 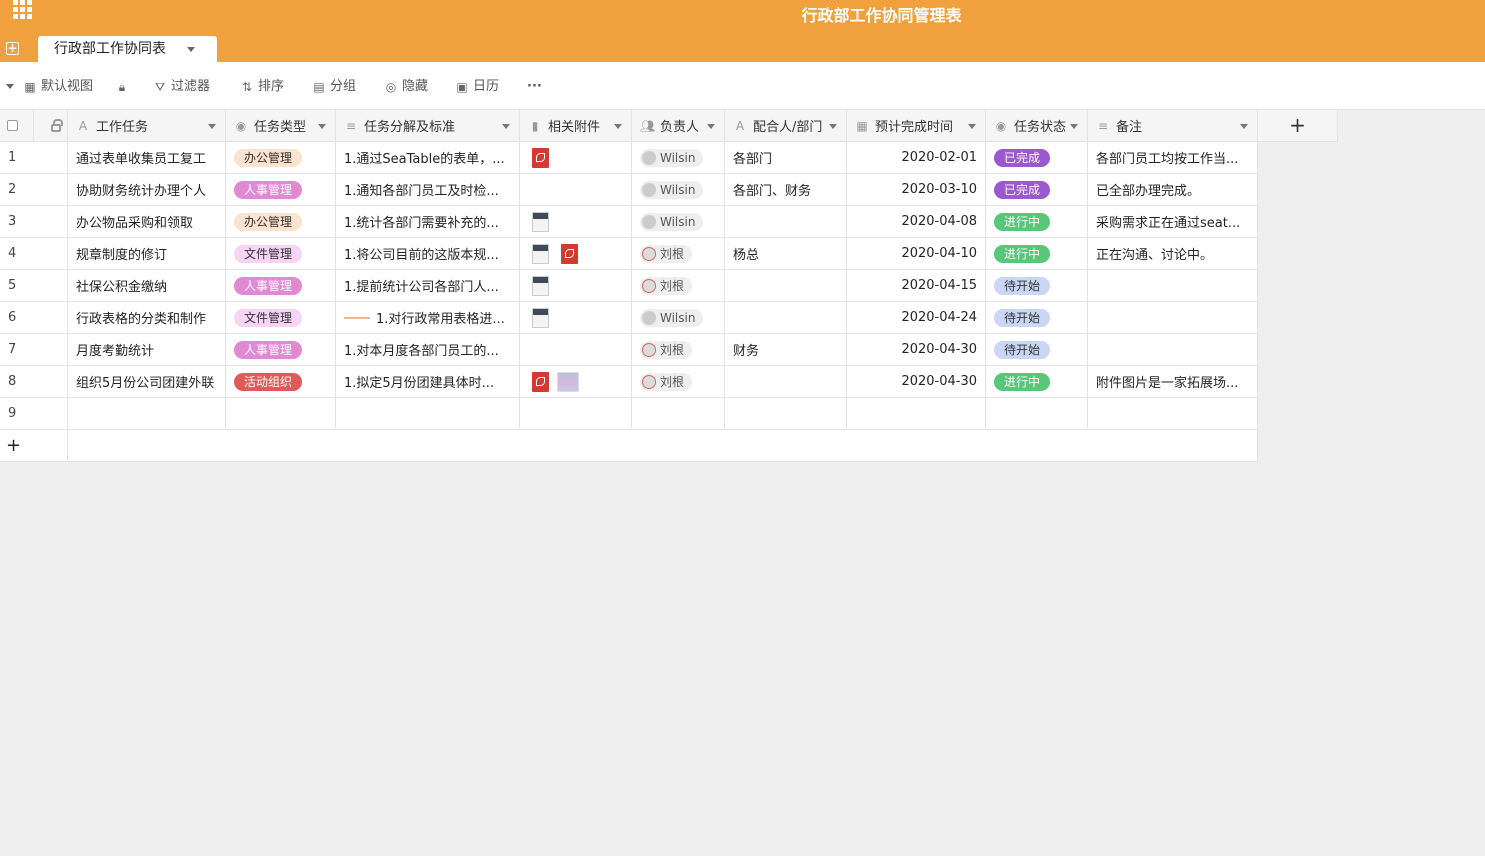 What do you see at coordinates (786, 350) in the screenshot?
I see `cell-partner: 财务` at bounding box center [786, 350].